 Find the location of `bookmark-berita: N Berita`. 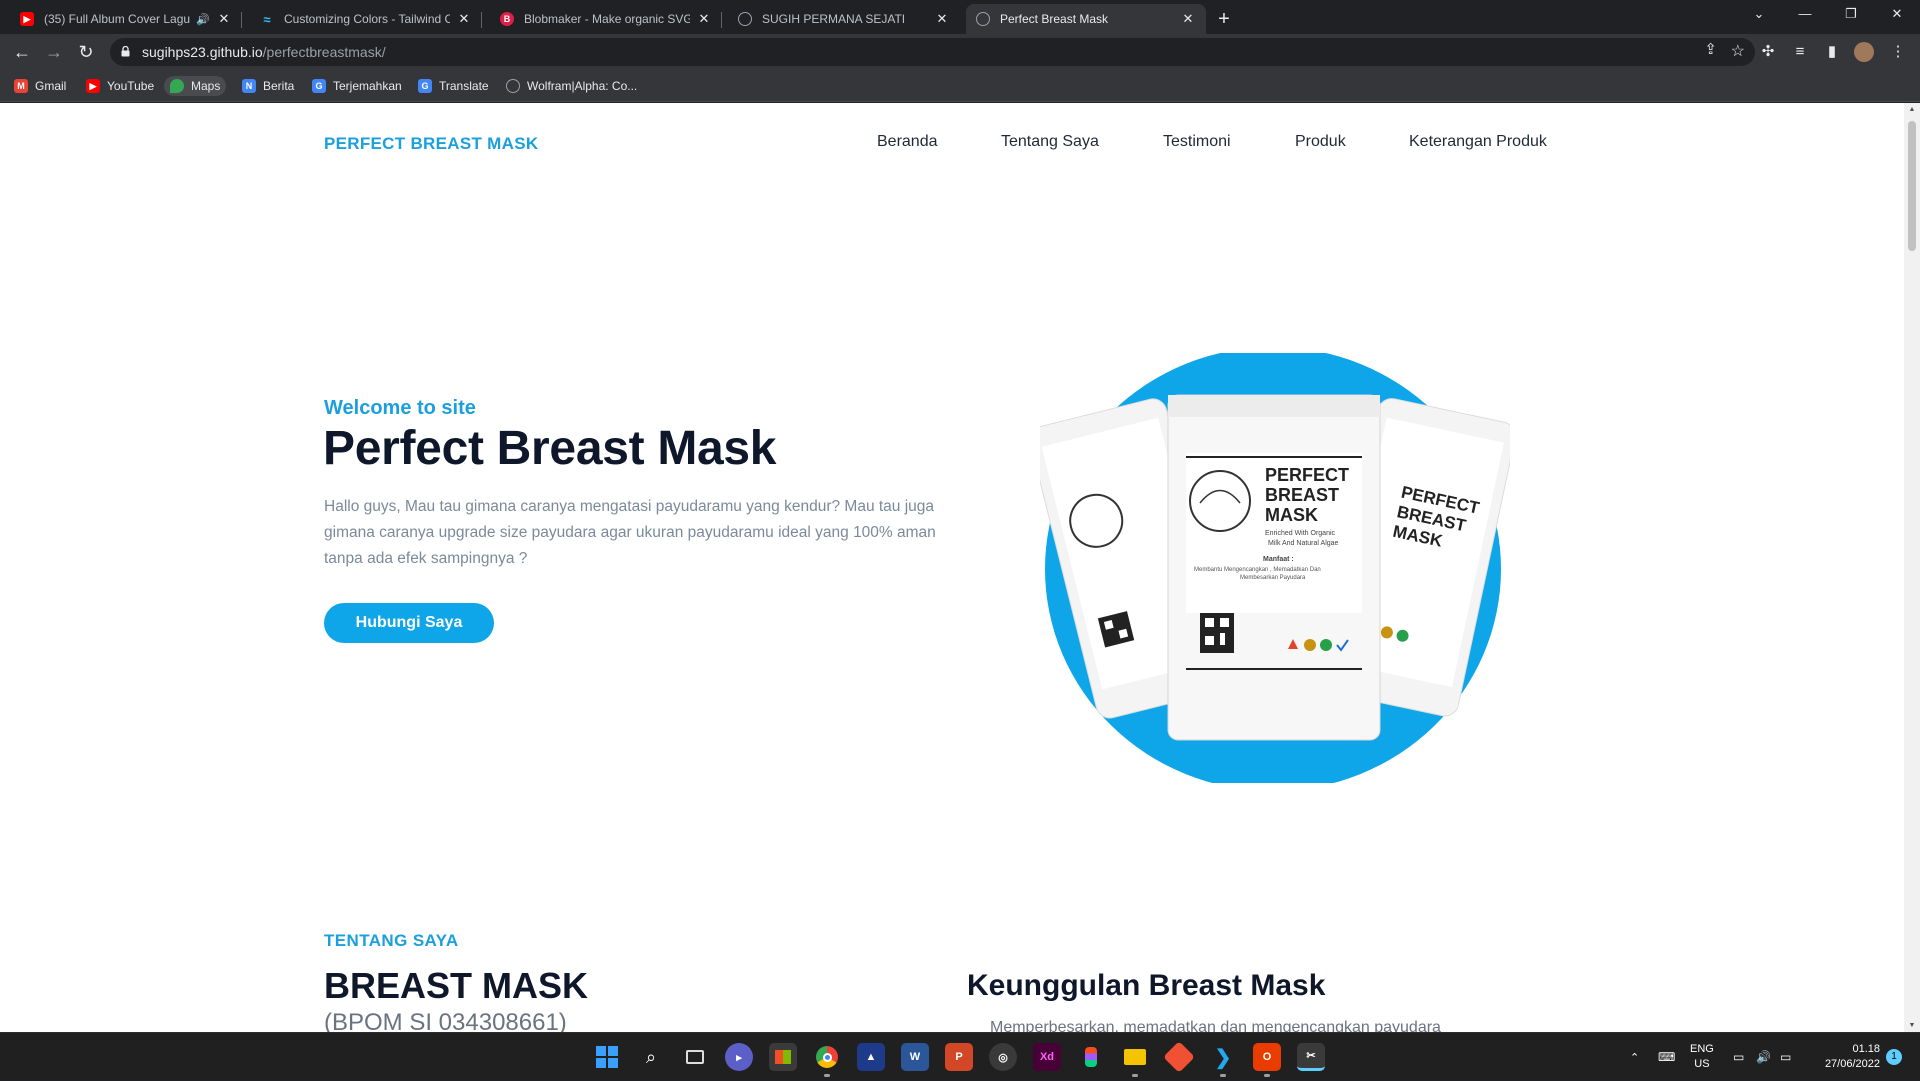

bookmark-berita: N Berita is located at coordinates (268, 86).